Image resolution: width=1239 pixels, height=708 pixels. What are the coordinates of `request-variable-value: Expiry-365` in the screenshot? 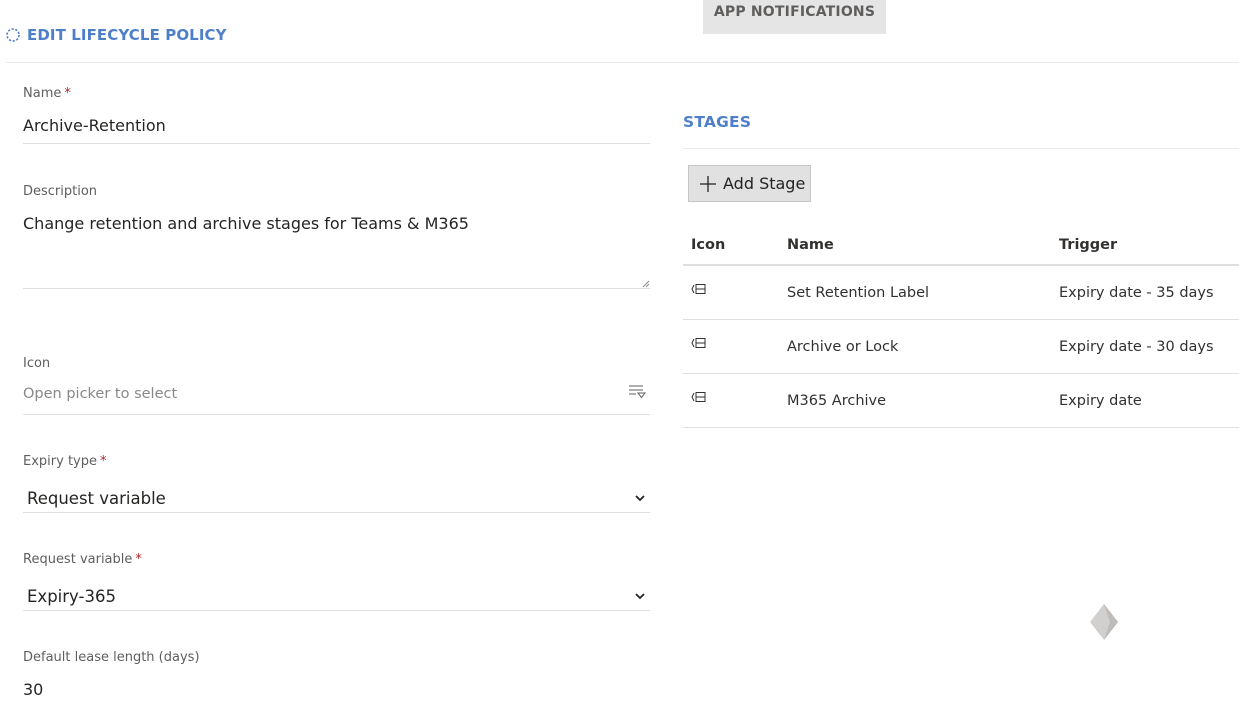 It's located at (71, 596).